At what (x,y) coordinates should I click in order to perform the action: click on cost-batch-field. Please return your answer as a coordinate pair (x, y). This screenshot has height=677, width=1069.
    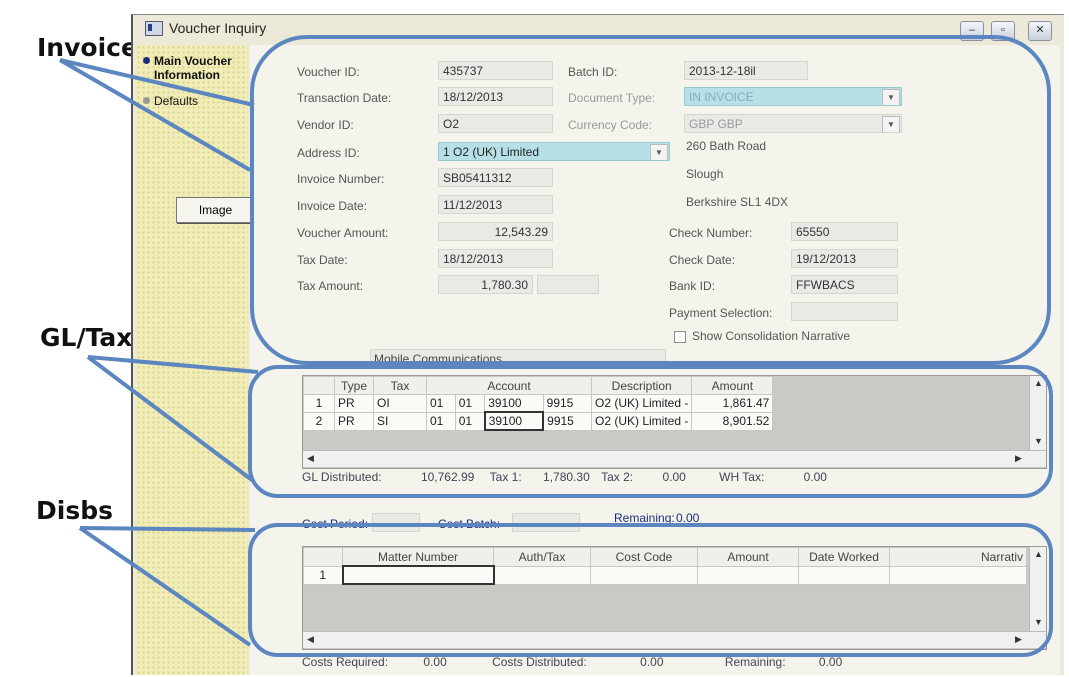
    Looking at the image, I should click on (546, 522).